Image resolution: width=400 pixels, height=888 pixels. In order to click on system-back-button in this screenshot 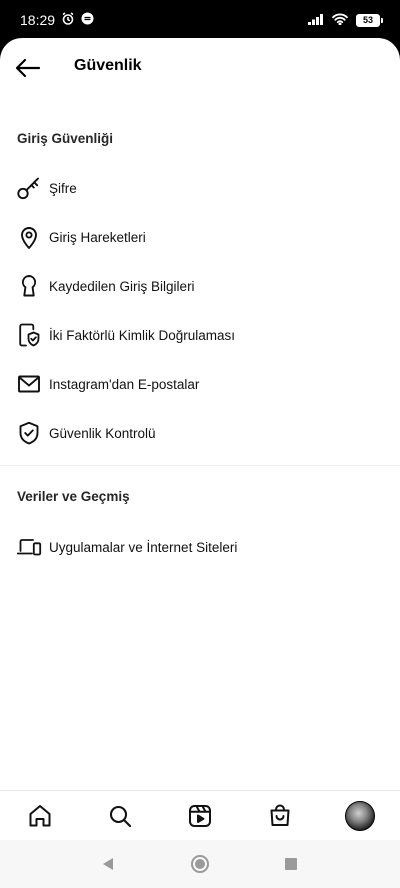, I will do `click(108, 864)`.